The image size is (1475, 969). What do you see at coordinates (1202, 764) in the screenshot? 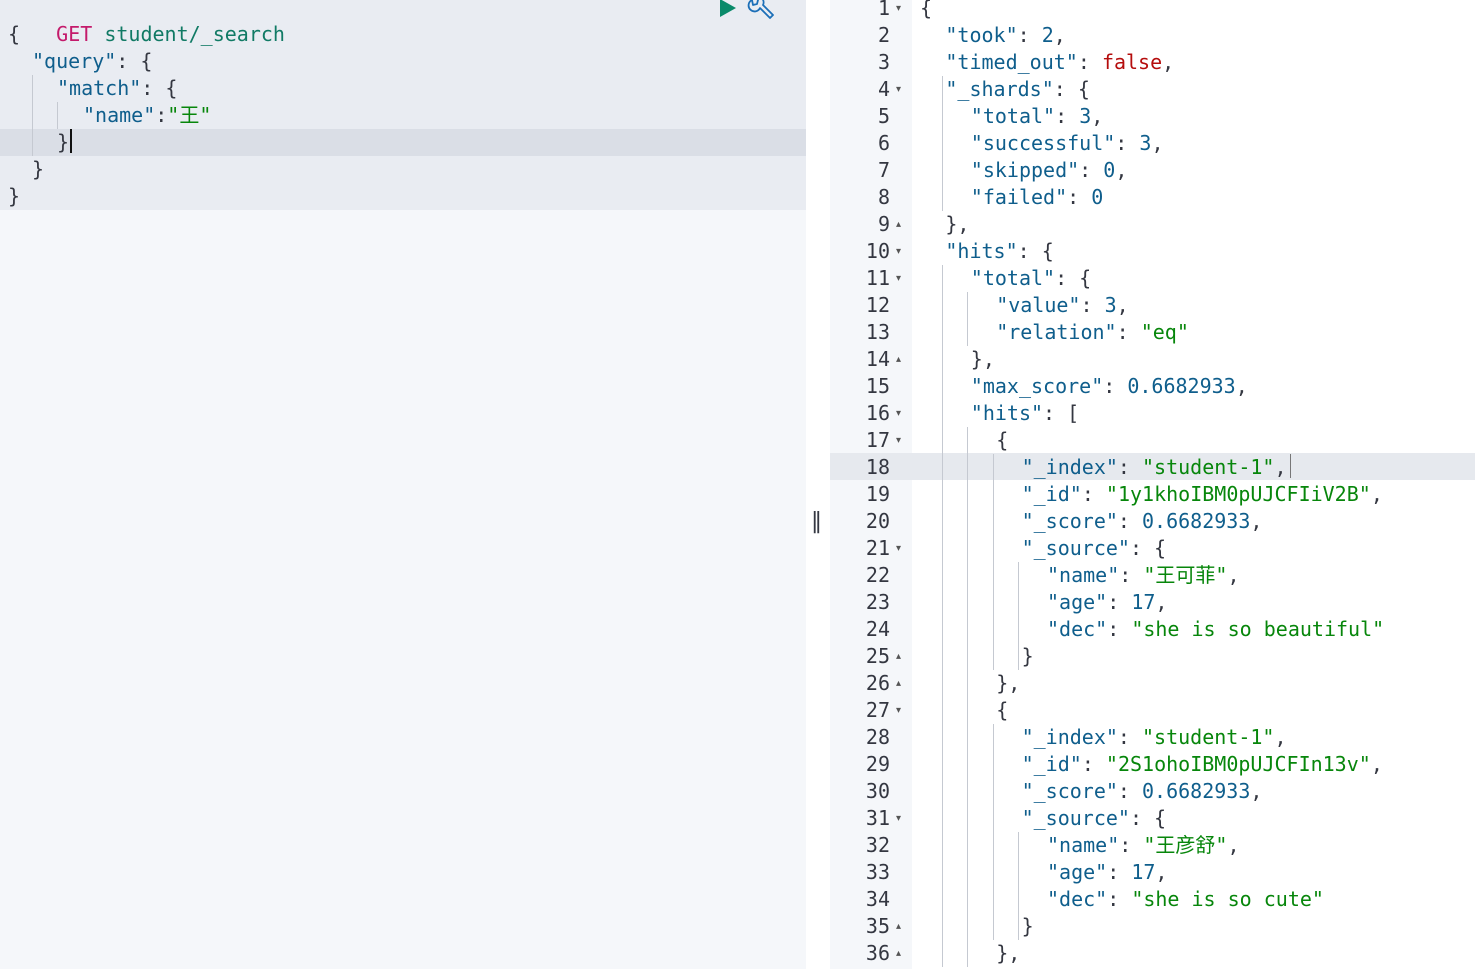
I see `response-line: "_id": "2S1ohoIBM0pUJCFIn13v",` at bounding box center [1202, 764].